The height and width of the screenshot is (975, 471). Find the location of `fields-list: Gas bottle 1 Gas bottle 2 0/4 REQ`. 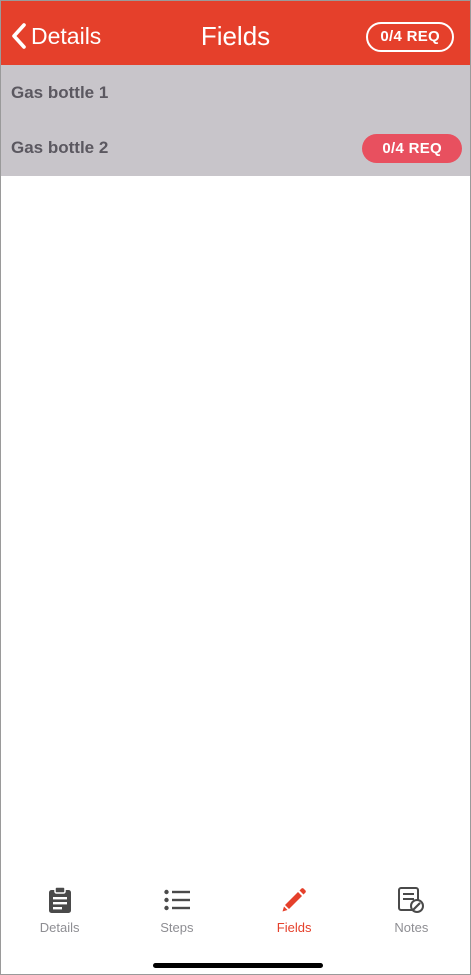

fields-list: Gas bottle 1 Gas bottle 2 0/4 REQ is located at coordinates (235, 120).